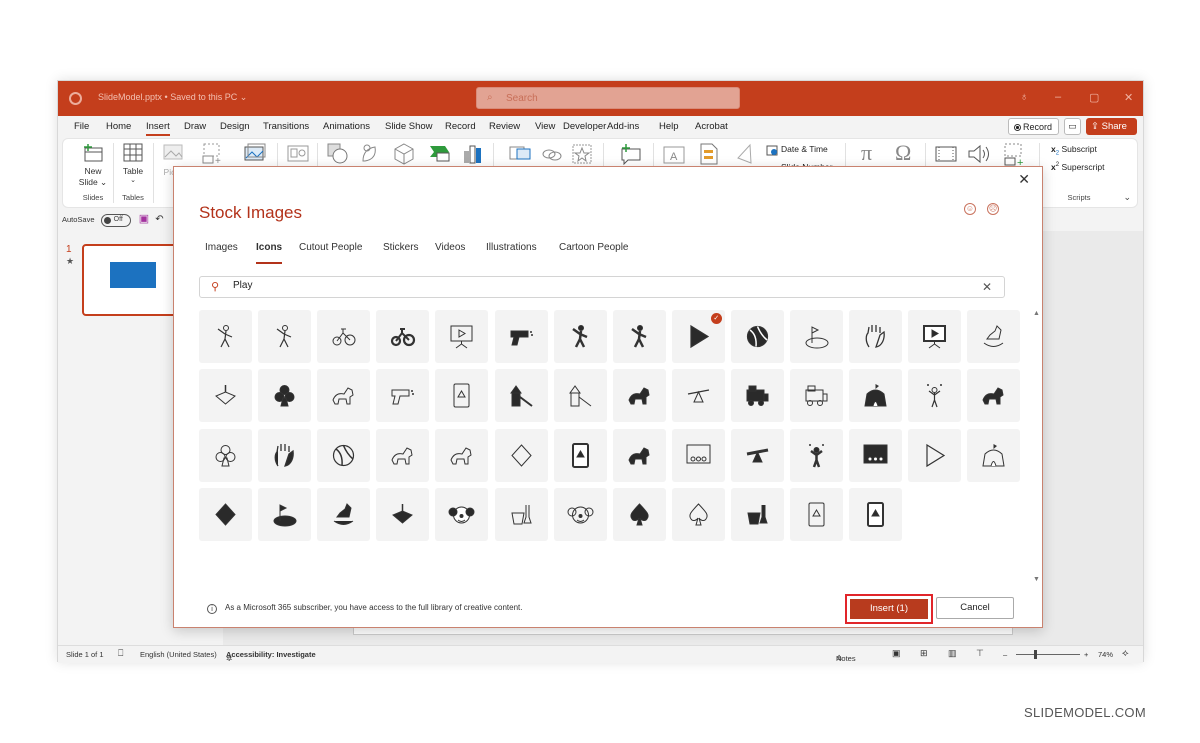 The width and height of the screenshot is (1200, 743). I want to click on equation-icon: π, so click(866, 153).